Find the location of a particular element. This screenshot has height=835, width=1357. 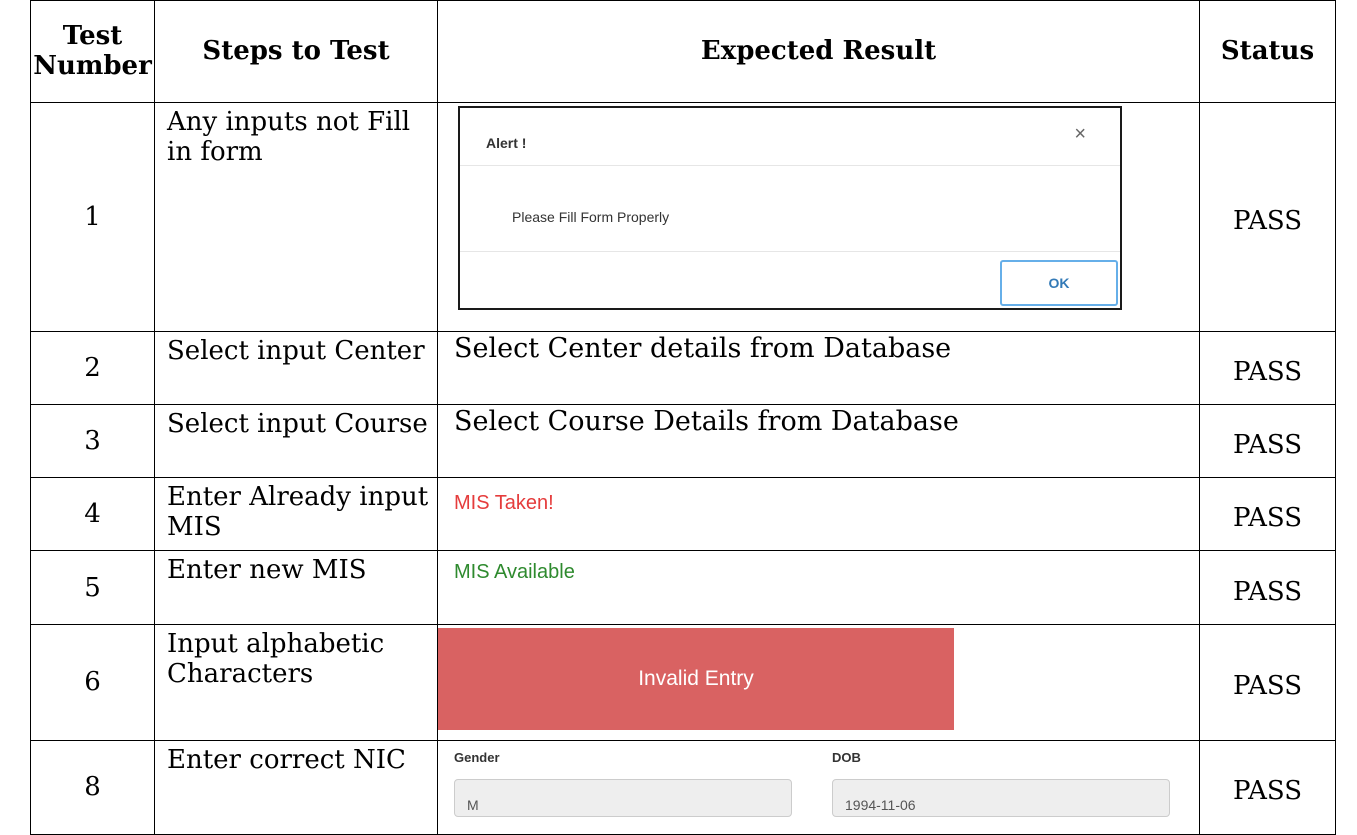

row-number: 6 is located at coordinates (92, 682).